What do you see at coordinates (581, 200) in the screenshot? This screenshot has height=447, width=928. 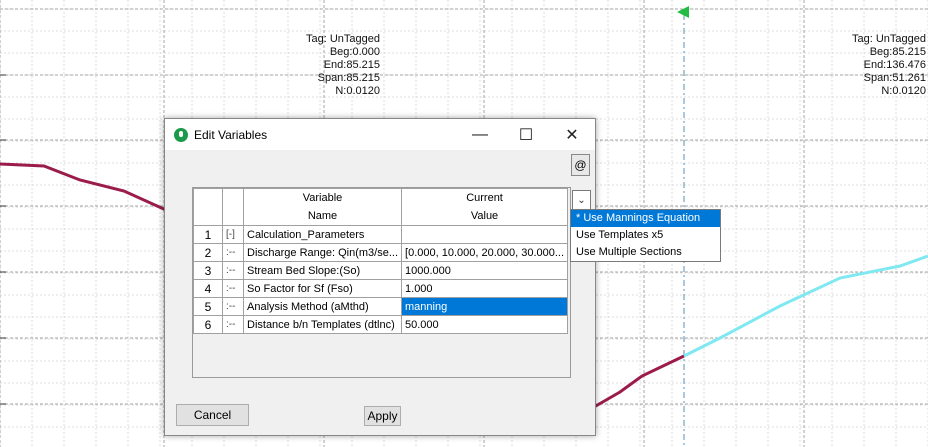 I see `dropdown-chevron-icon: ⌄` at bounding box center [581, 200].